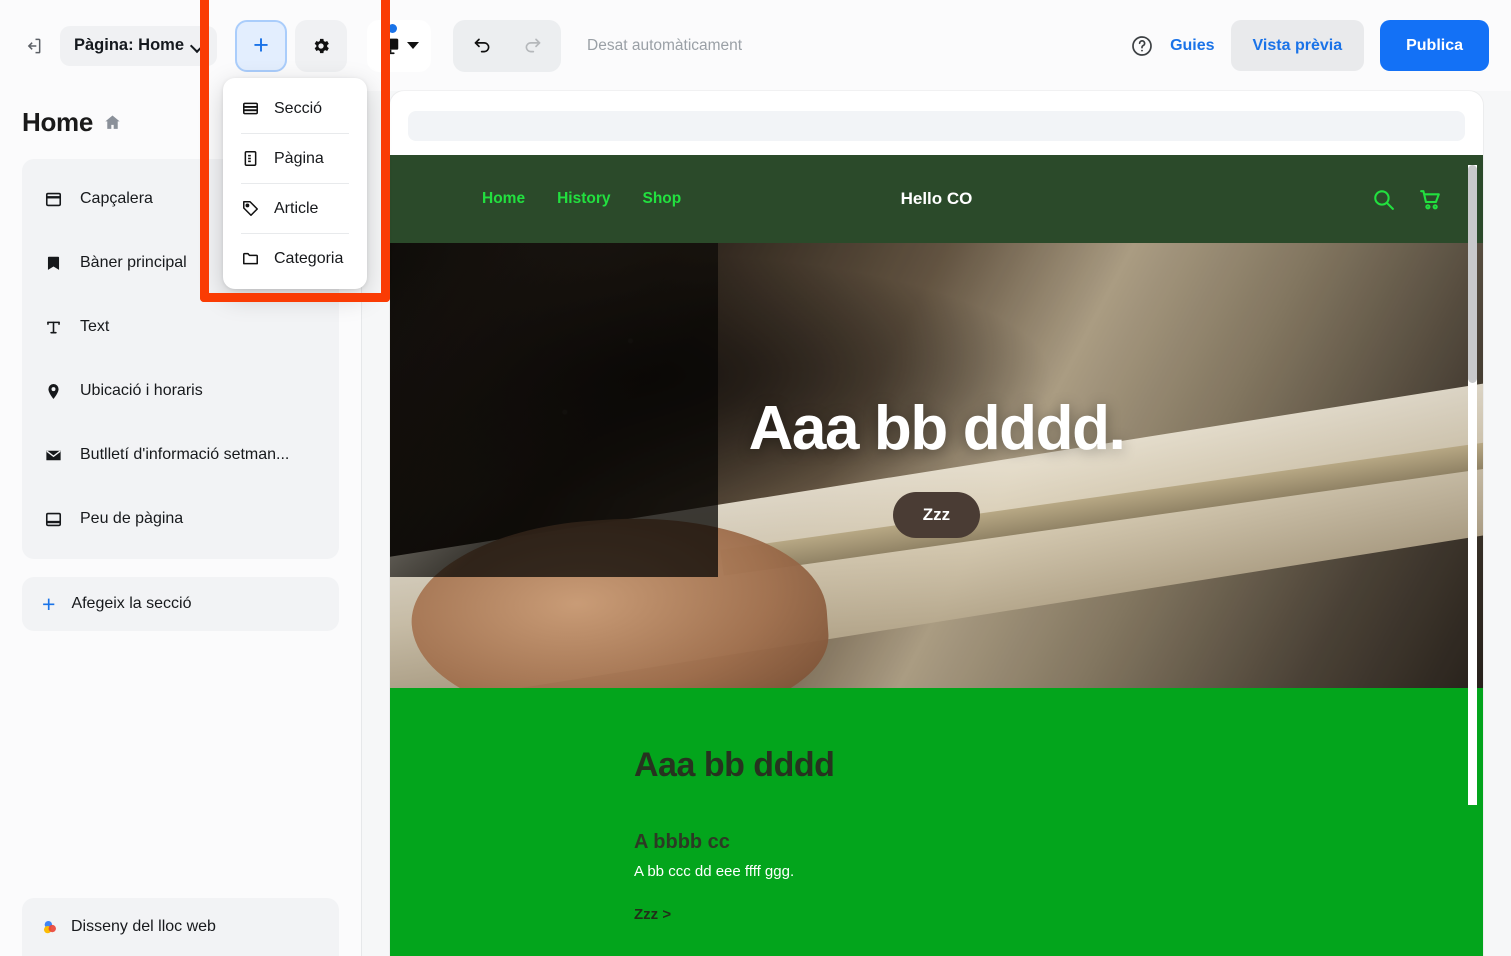 The height and width of the screenshot is (956, 1511). Describe the element at coordinates (50, 927) in the screenshot. I see `palette-icon` at that location.